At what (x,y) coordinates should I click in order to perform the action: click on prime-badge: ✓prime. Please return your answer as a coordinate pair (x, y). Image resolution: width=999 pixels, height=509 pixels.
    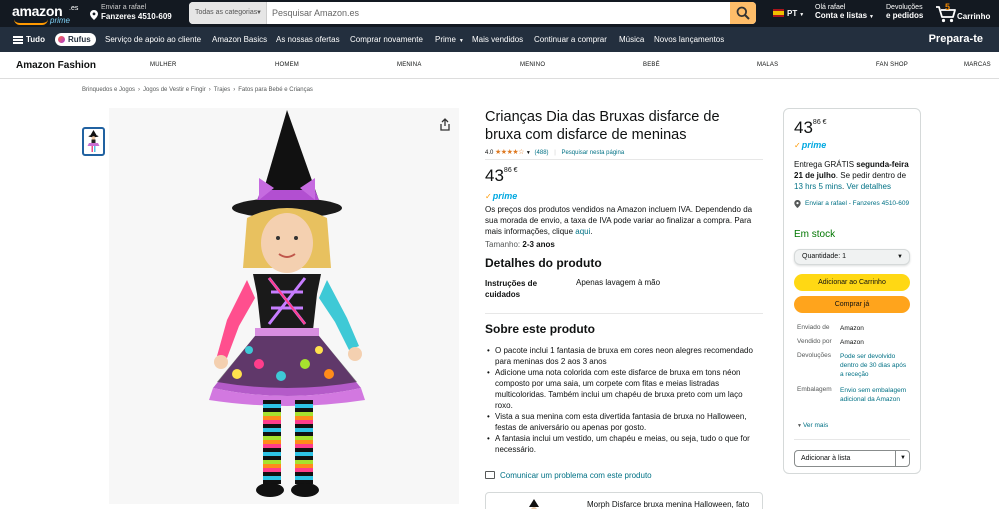
    Looking at the image, I should click on (501, 196).